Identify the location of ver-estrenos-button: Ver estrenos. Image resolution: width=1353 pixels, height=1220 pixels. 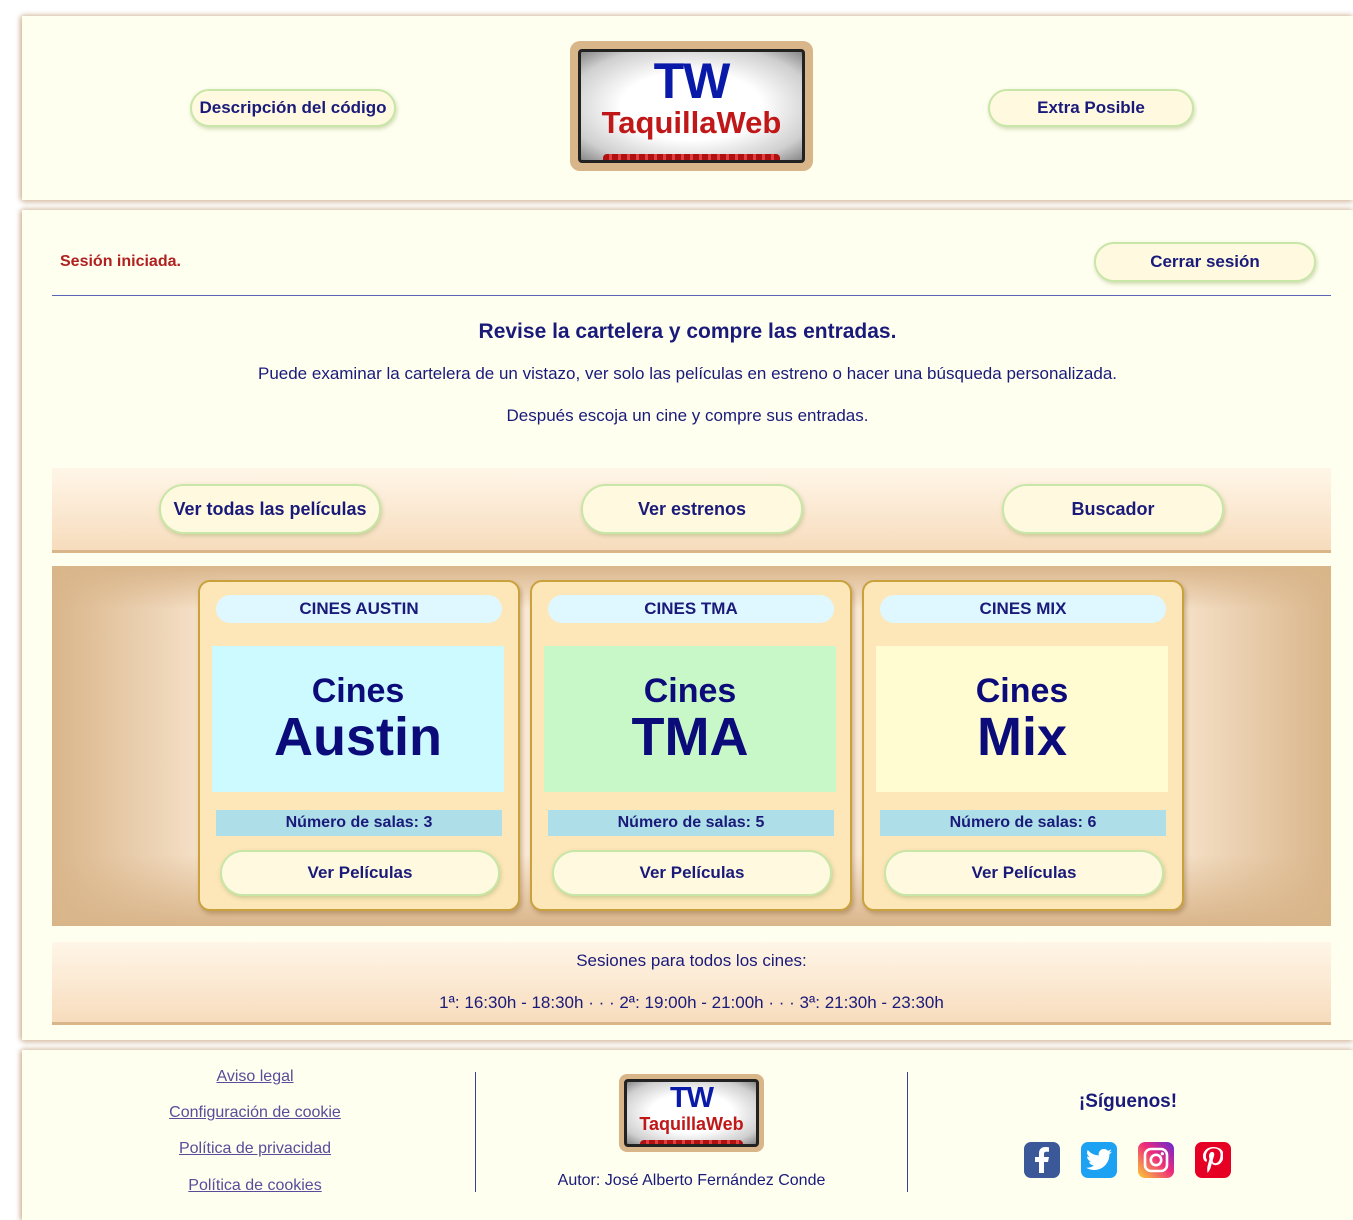
(692, 509).